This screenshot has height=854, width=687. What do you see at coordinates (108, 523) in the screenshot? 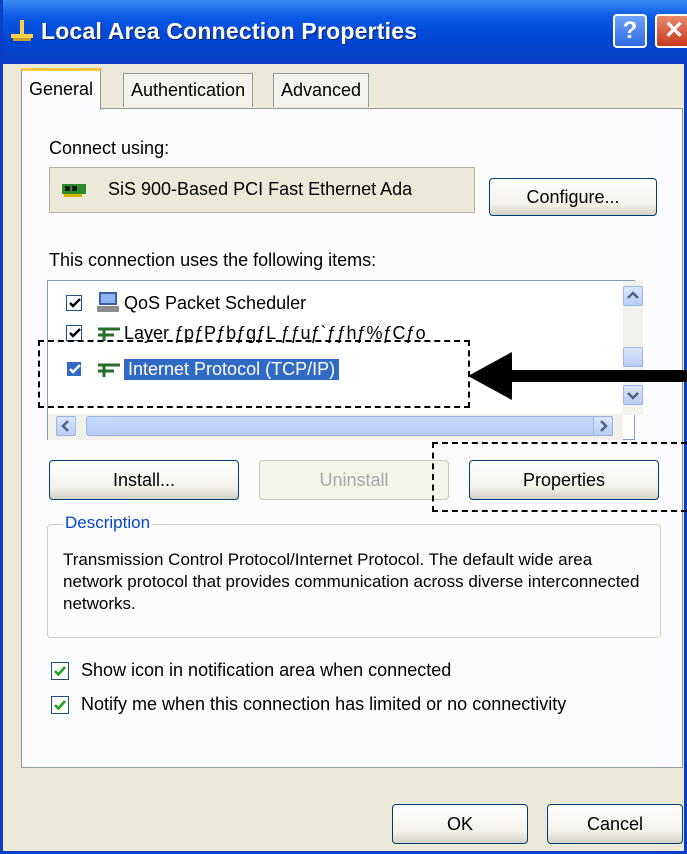
I see `description-title: Description` at bounding box center [108, 523].